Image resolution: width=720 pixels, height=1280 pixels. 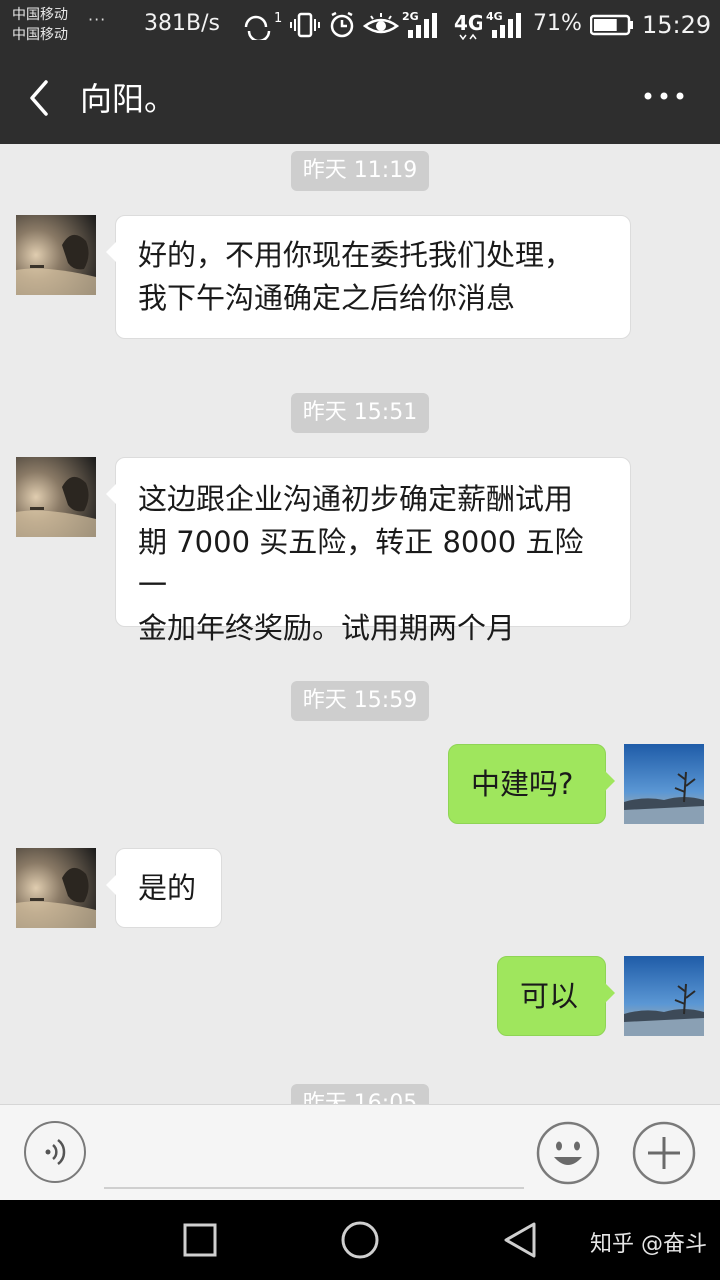 I want to click on label-2g: 2G, so click(x=410, y=16).